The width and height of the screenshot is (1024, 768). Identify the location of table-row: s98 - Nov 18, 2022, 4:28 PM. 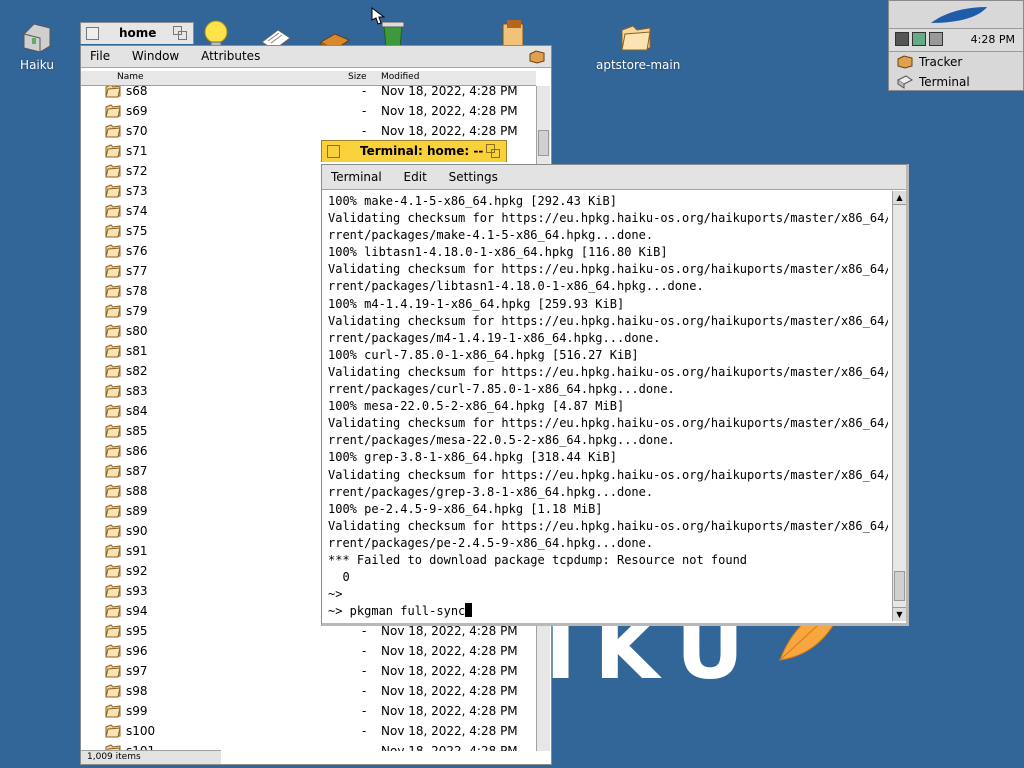
(308, 691).